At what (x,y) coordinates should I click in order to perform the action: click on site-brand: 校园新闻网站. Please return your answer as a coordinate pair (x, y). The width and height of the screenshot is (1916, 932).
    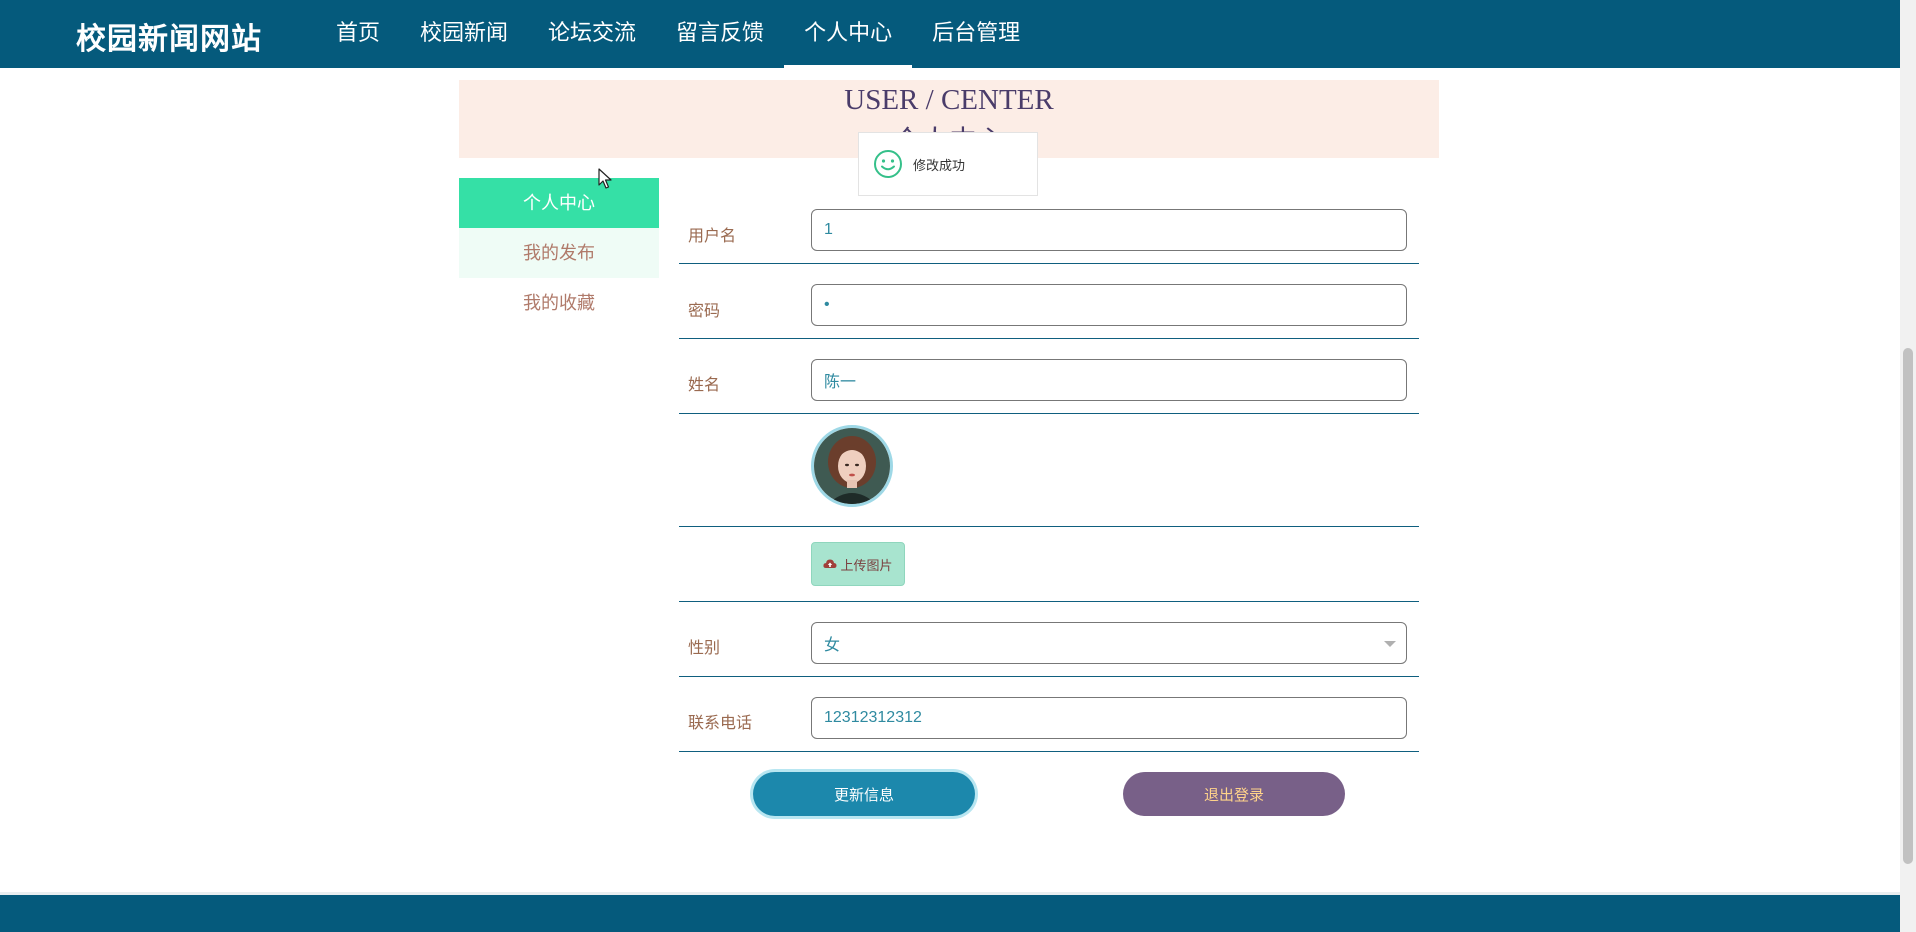
    Looking at the image, I should click on (169, 36).